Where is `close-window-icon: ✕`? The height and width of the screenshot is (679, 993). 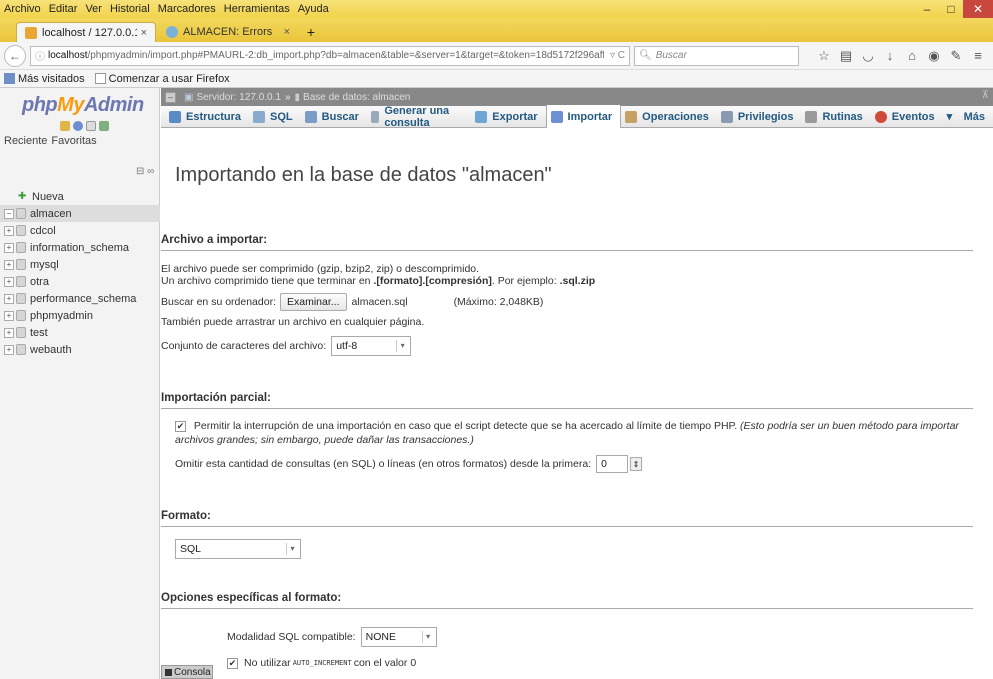
close-window-icon: ✕ is located at coordinates (978, 9).